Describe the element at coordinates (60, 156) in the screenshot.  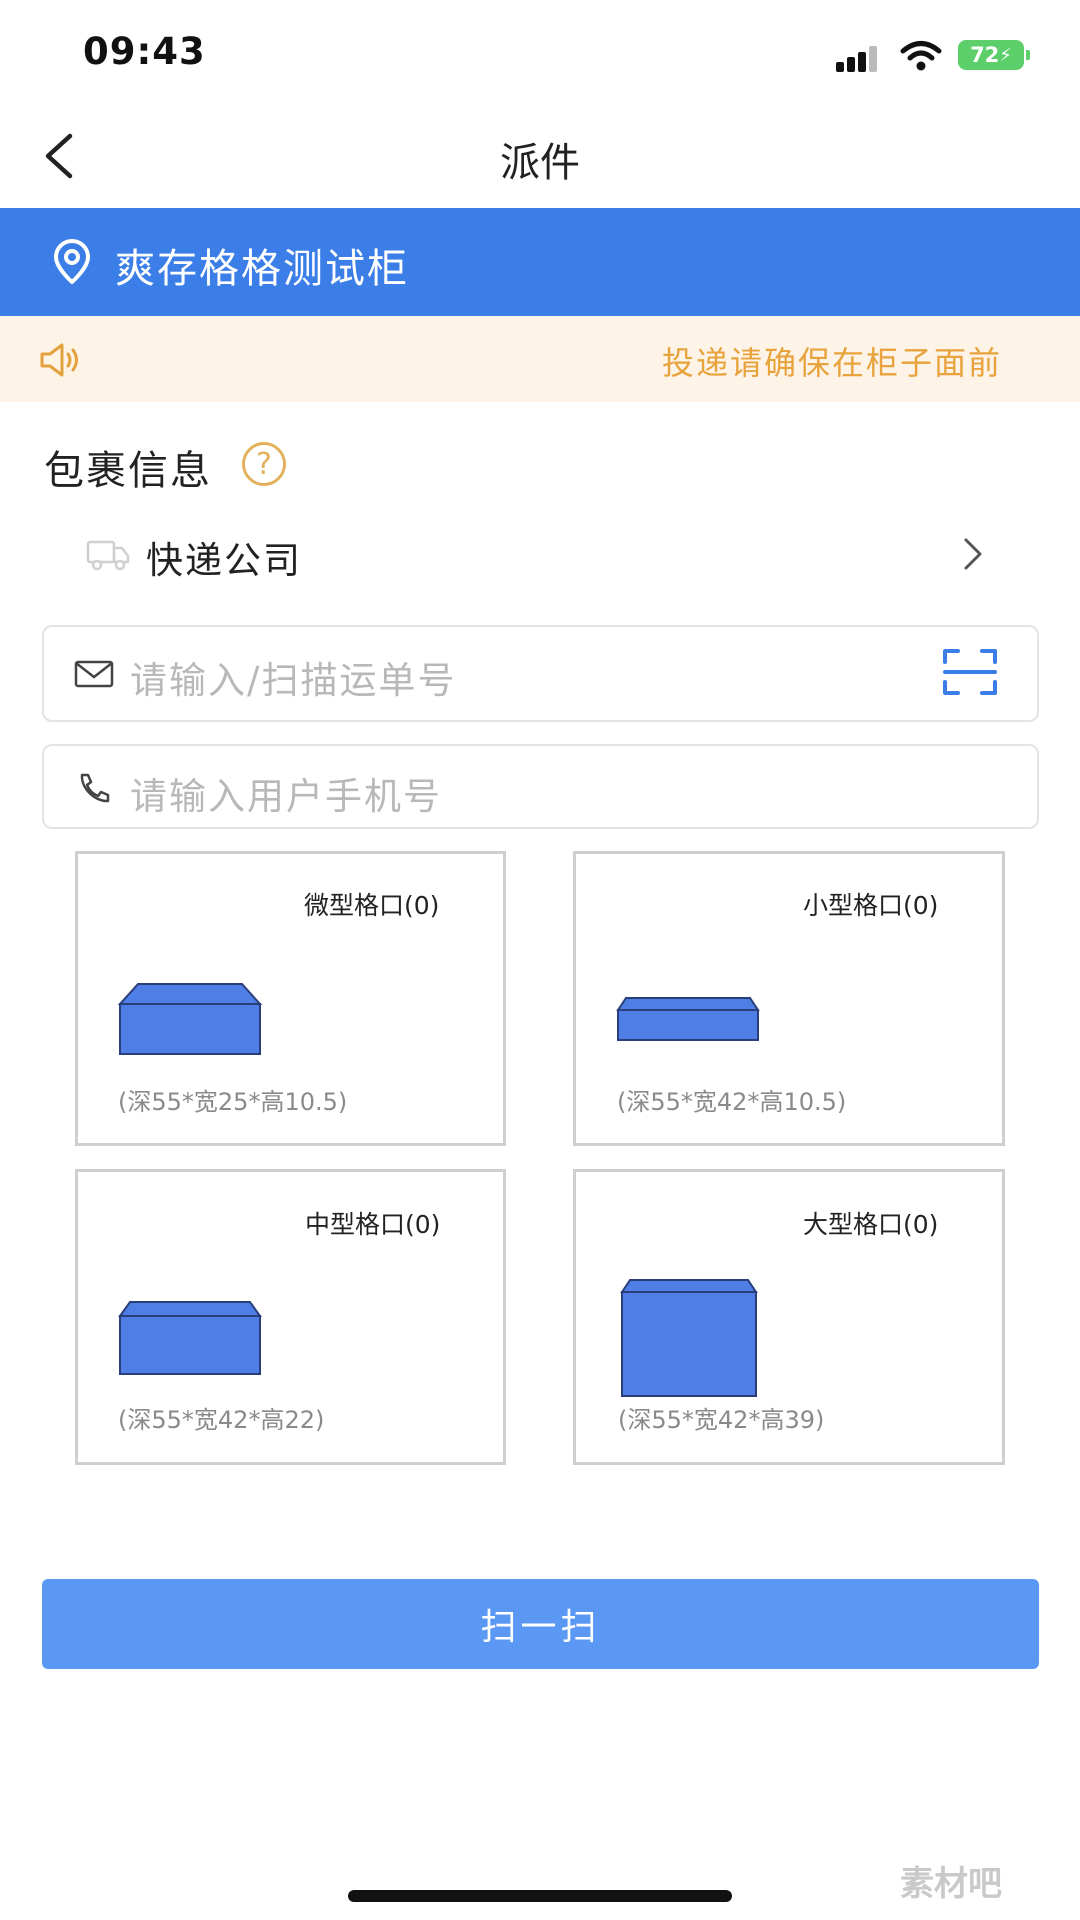
I see `back-arrow-icon` at that location.